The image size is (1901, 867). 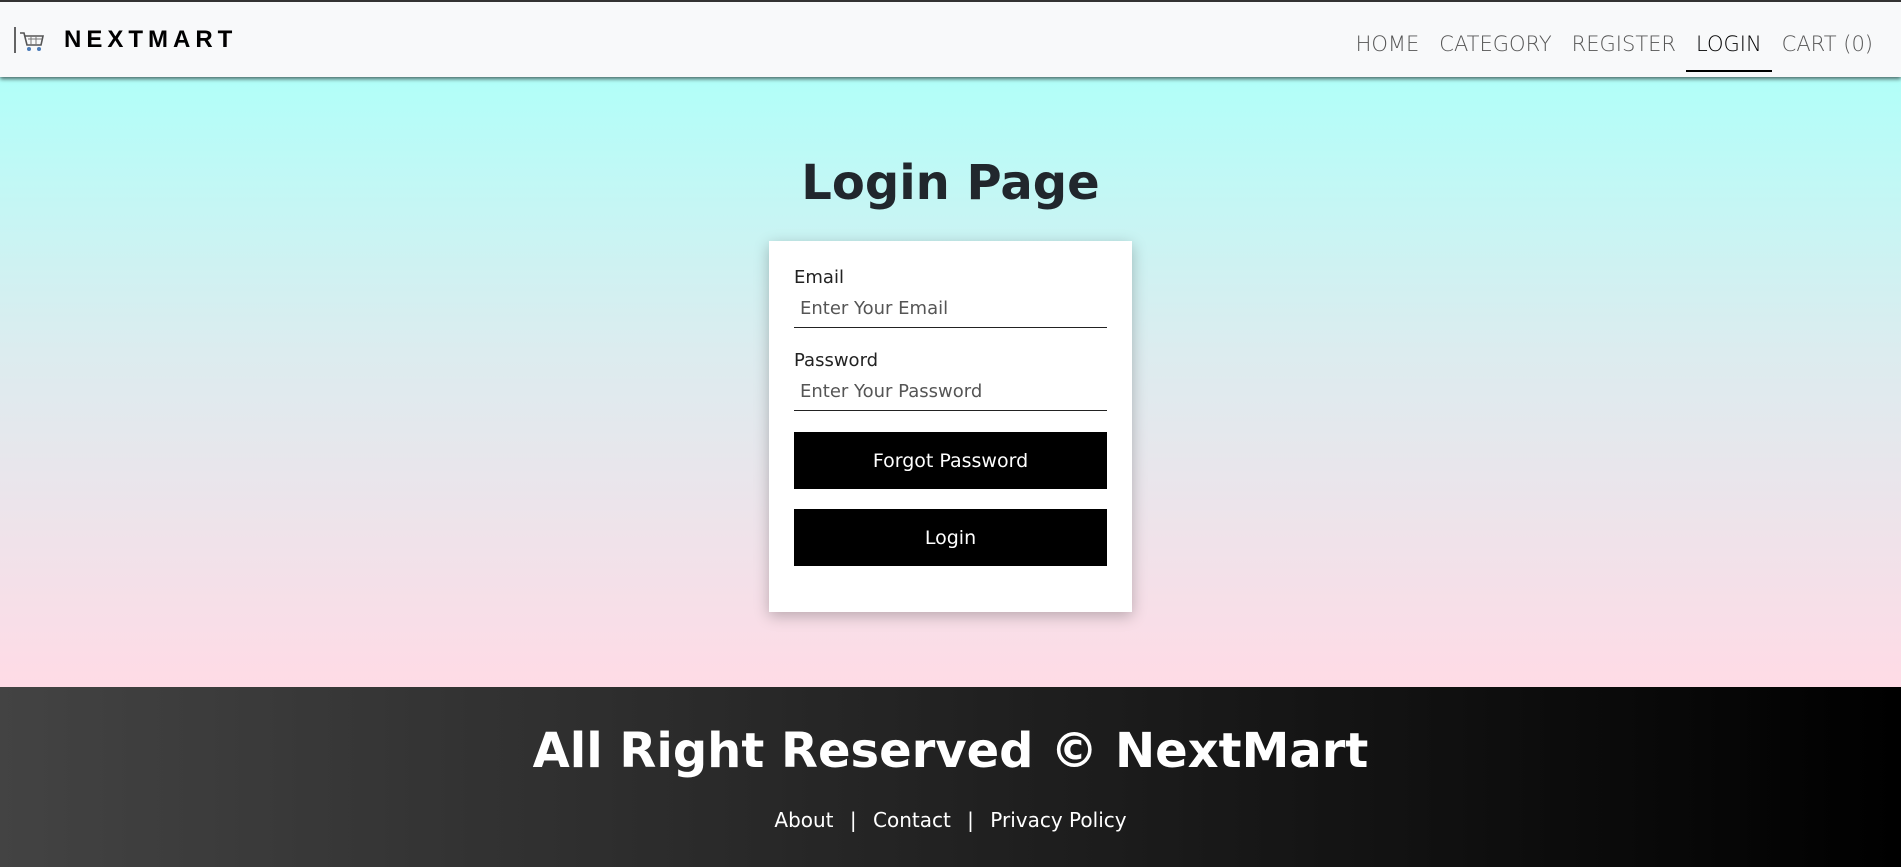 I want to click on nav-home-link: HOME, so click(x=1388, y=40).